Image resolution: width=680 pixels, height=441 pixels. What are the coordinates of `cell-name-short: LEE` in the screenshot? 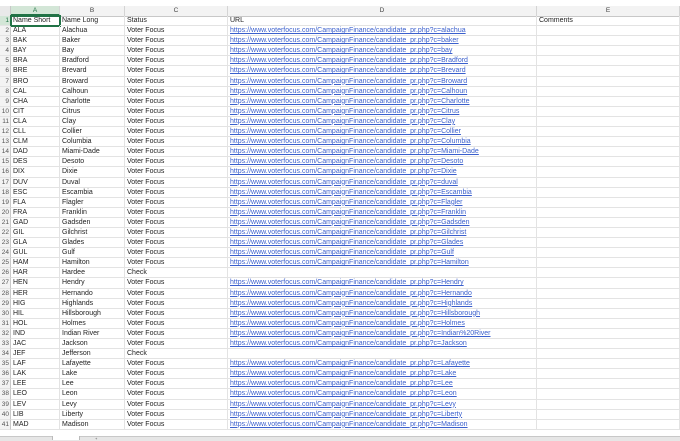 It's located at (35, 384).